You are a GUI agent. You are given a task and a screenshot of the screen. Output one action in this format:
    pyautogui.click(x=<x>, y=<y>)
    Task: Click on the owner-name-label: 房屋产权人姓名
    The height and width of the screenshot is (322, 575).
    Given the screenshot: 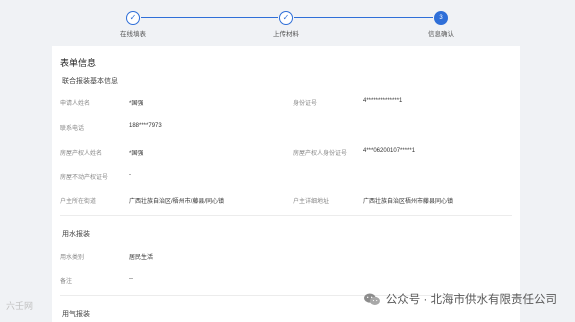 What is the action you would take?
    pyautogui.click(x=81, y=154)
    